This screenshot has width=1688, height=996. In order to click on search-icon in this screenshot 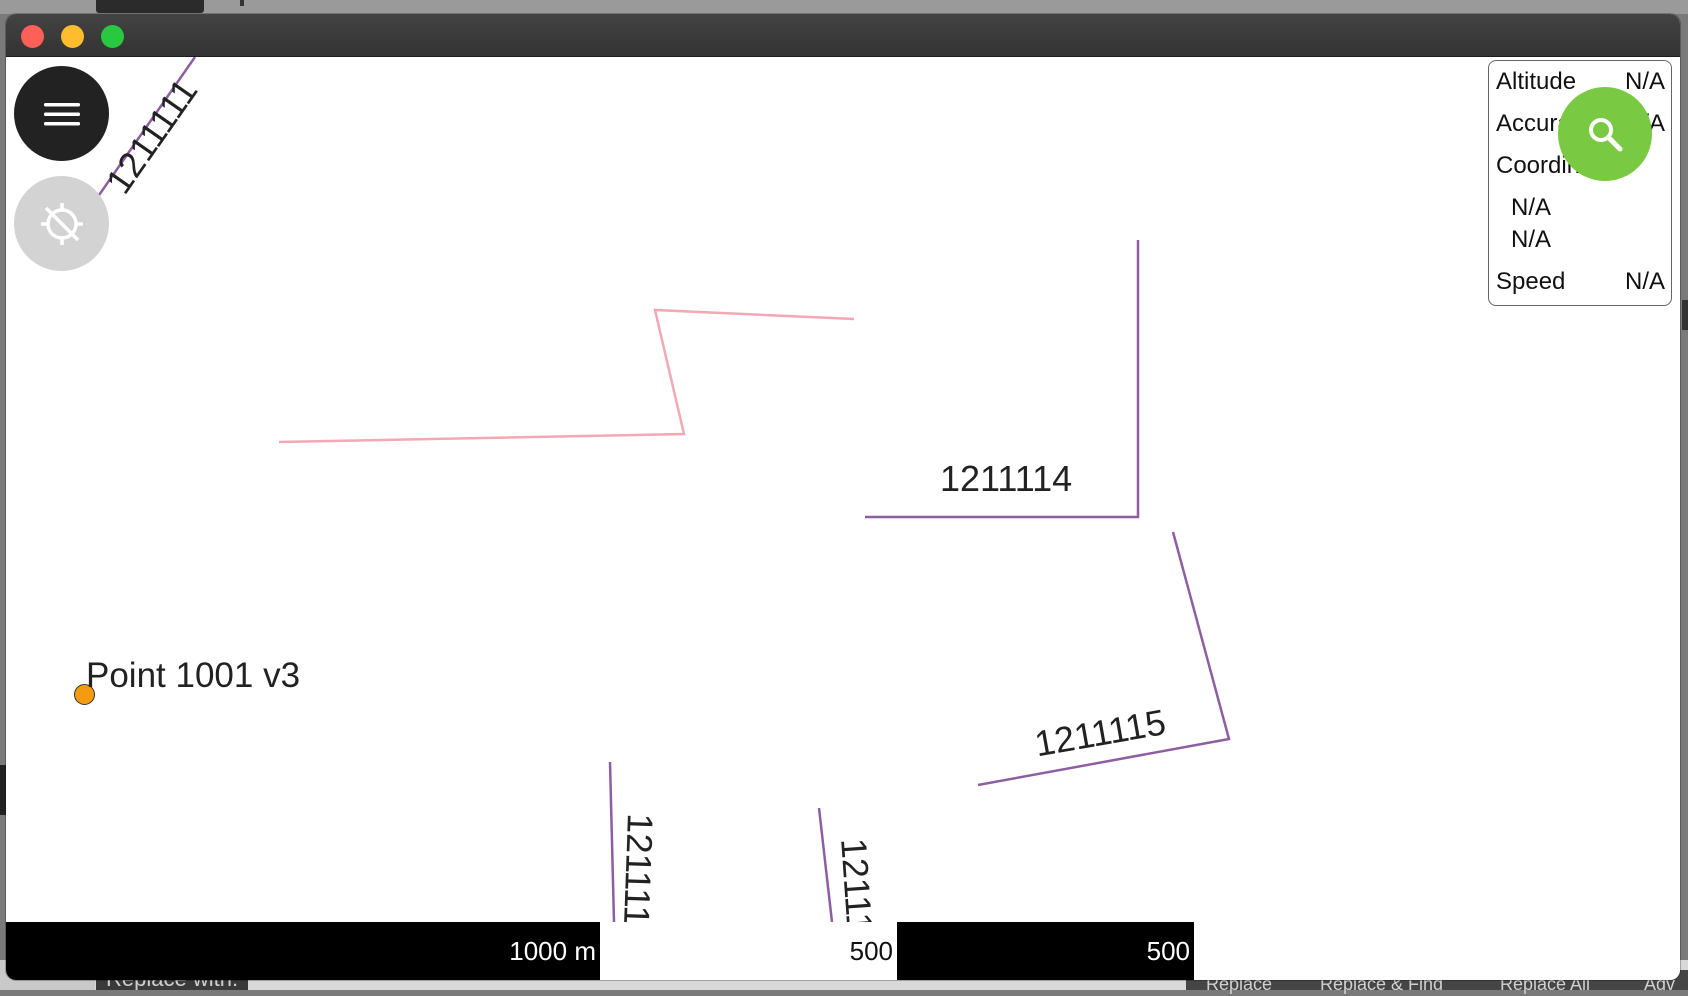, I will do `click(1606, 135)`.